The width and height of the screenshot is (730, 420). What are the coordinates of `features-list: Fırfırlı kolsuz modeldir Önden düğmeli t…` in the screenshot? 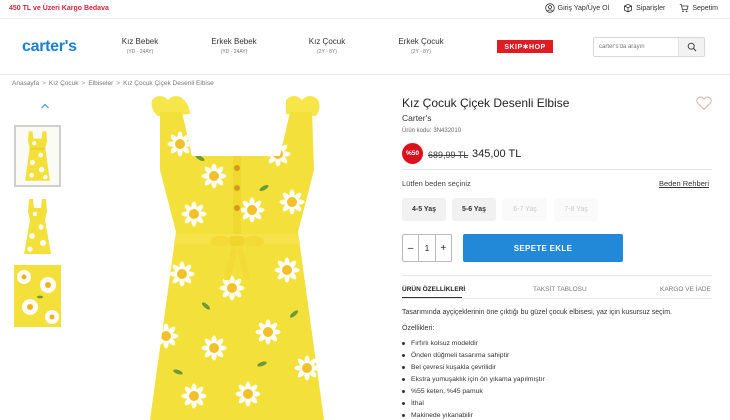 It's located at (473, 378).